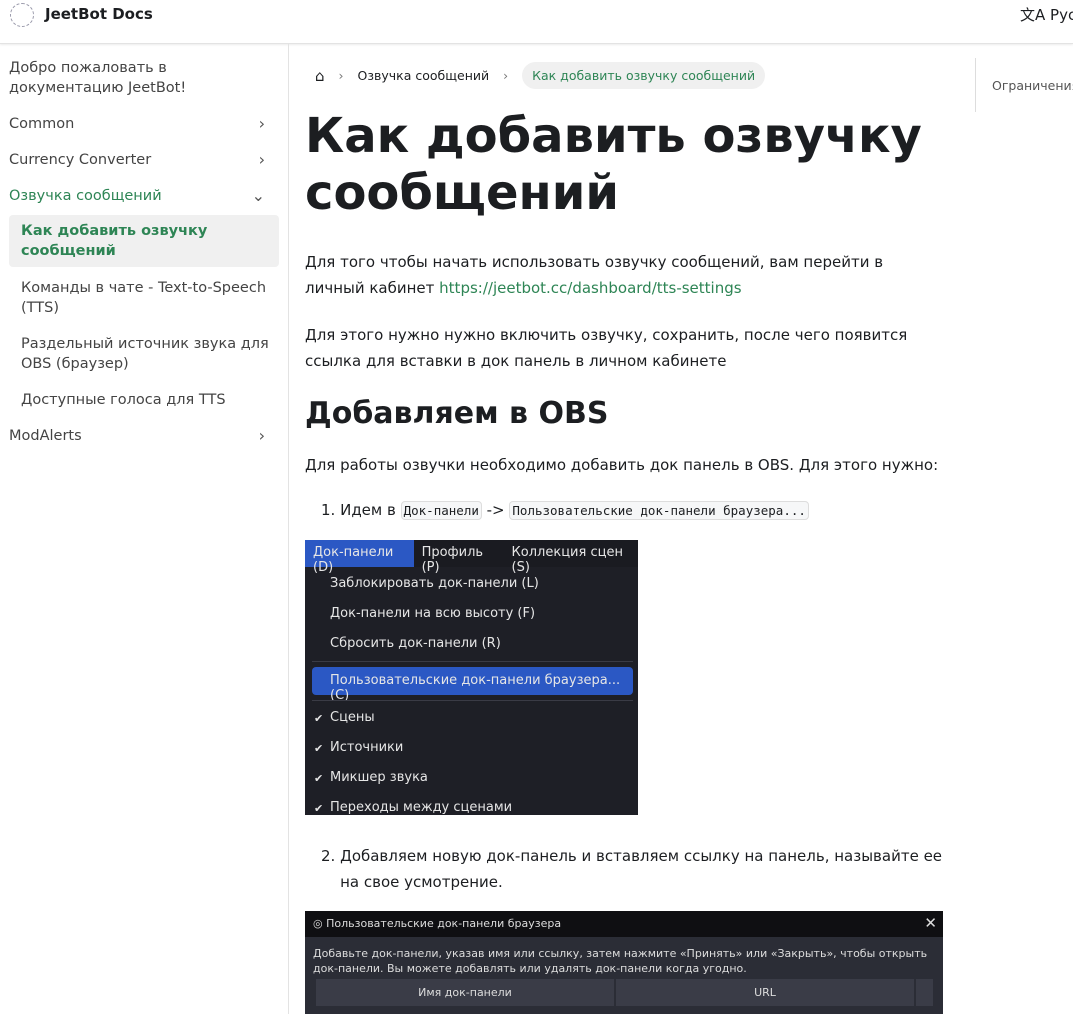  What do you see at coordinates (457, 413) in the screenshot?
I see `section-heading: Добавляем в OBS` at bounding box center [457, 413].